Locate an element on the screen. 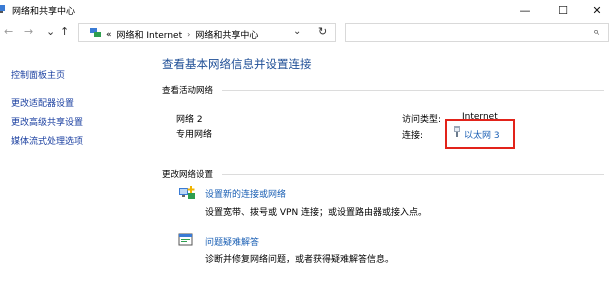 The image size is (612, 283). dropdown-chevron-icon: ⌄ is located at coordinates (50, 31).